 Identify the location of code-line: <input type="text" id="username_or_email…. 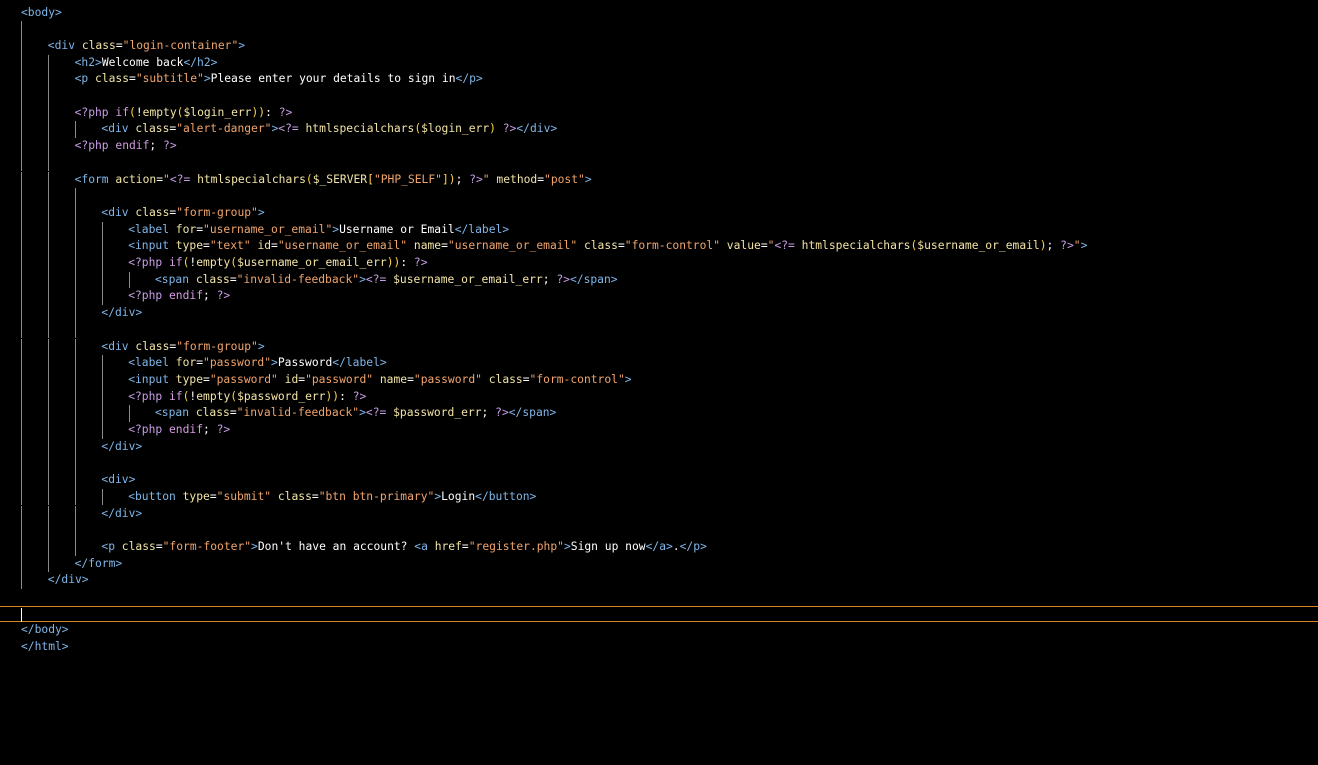
(659, 246).